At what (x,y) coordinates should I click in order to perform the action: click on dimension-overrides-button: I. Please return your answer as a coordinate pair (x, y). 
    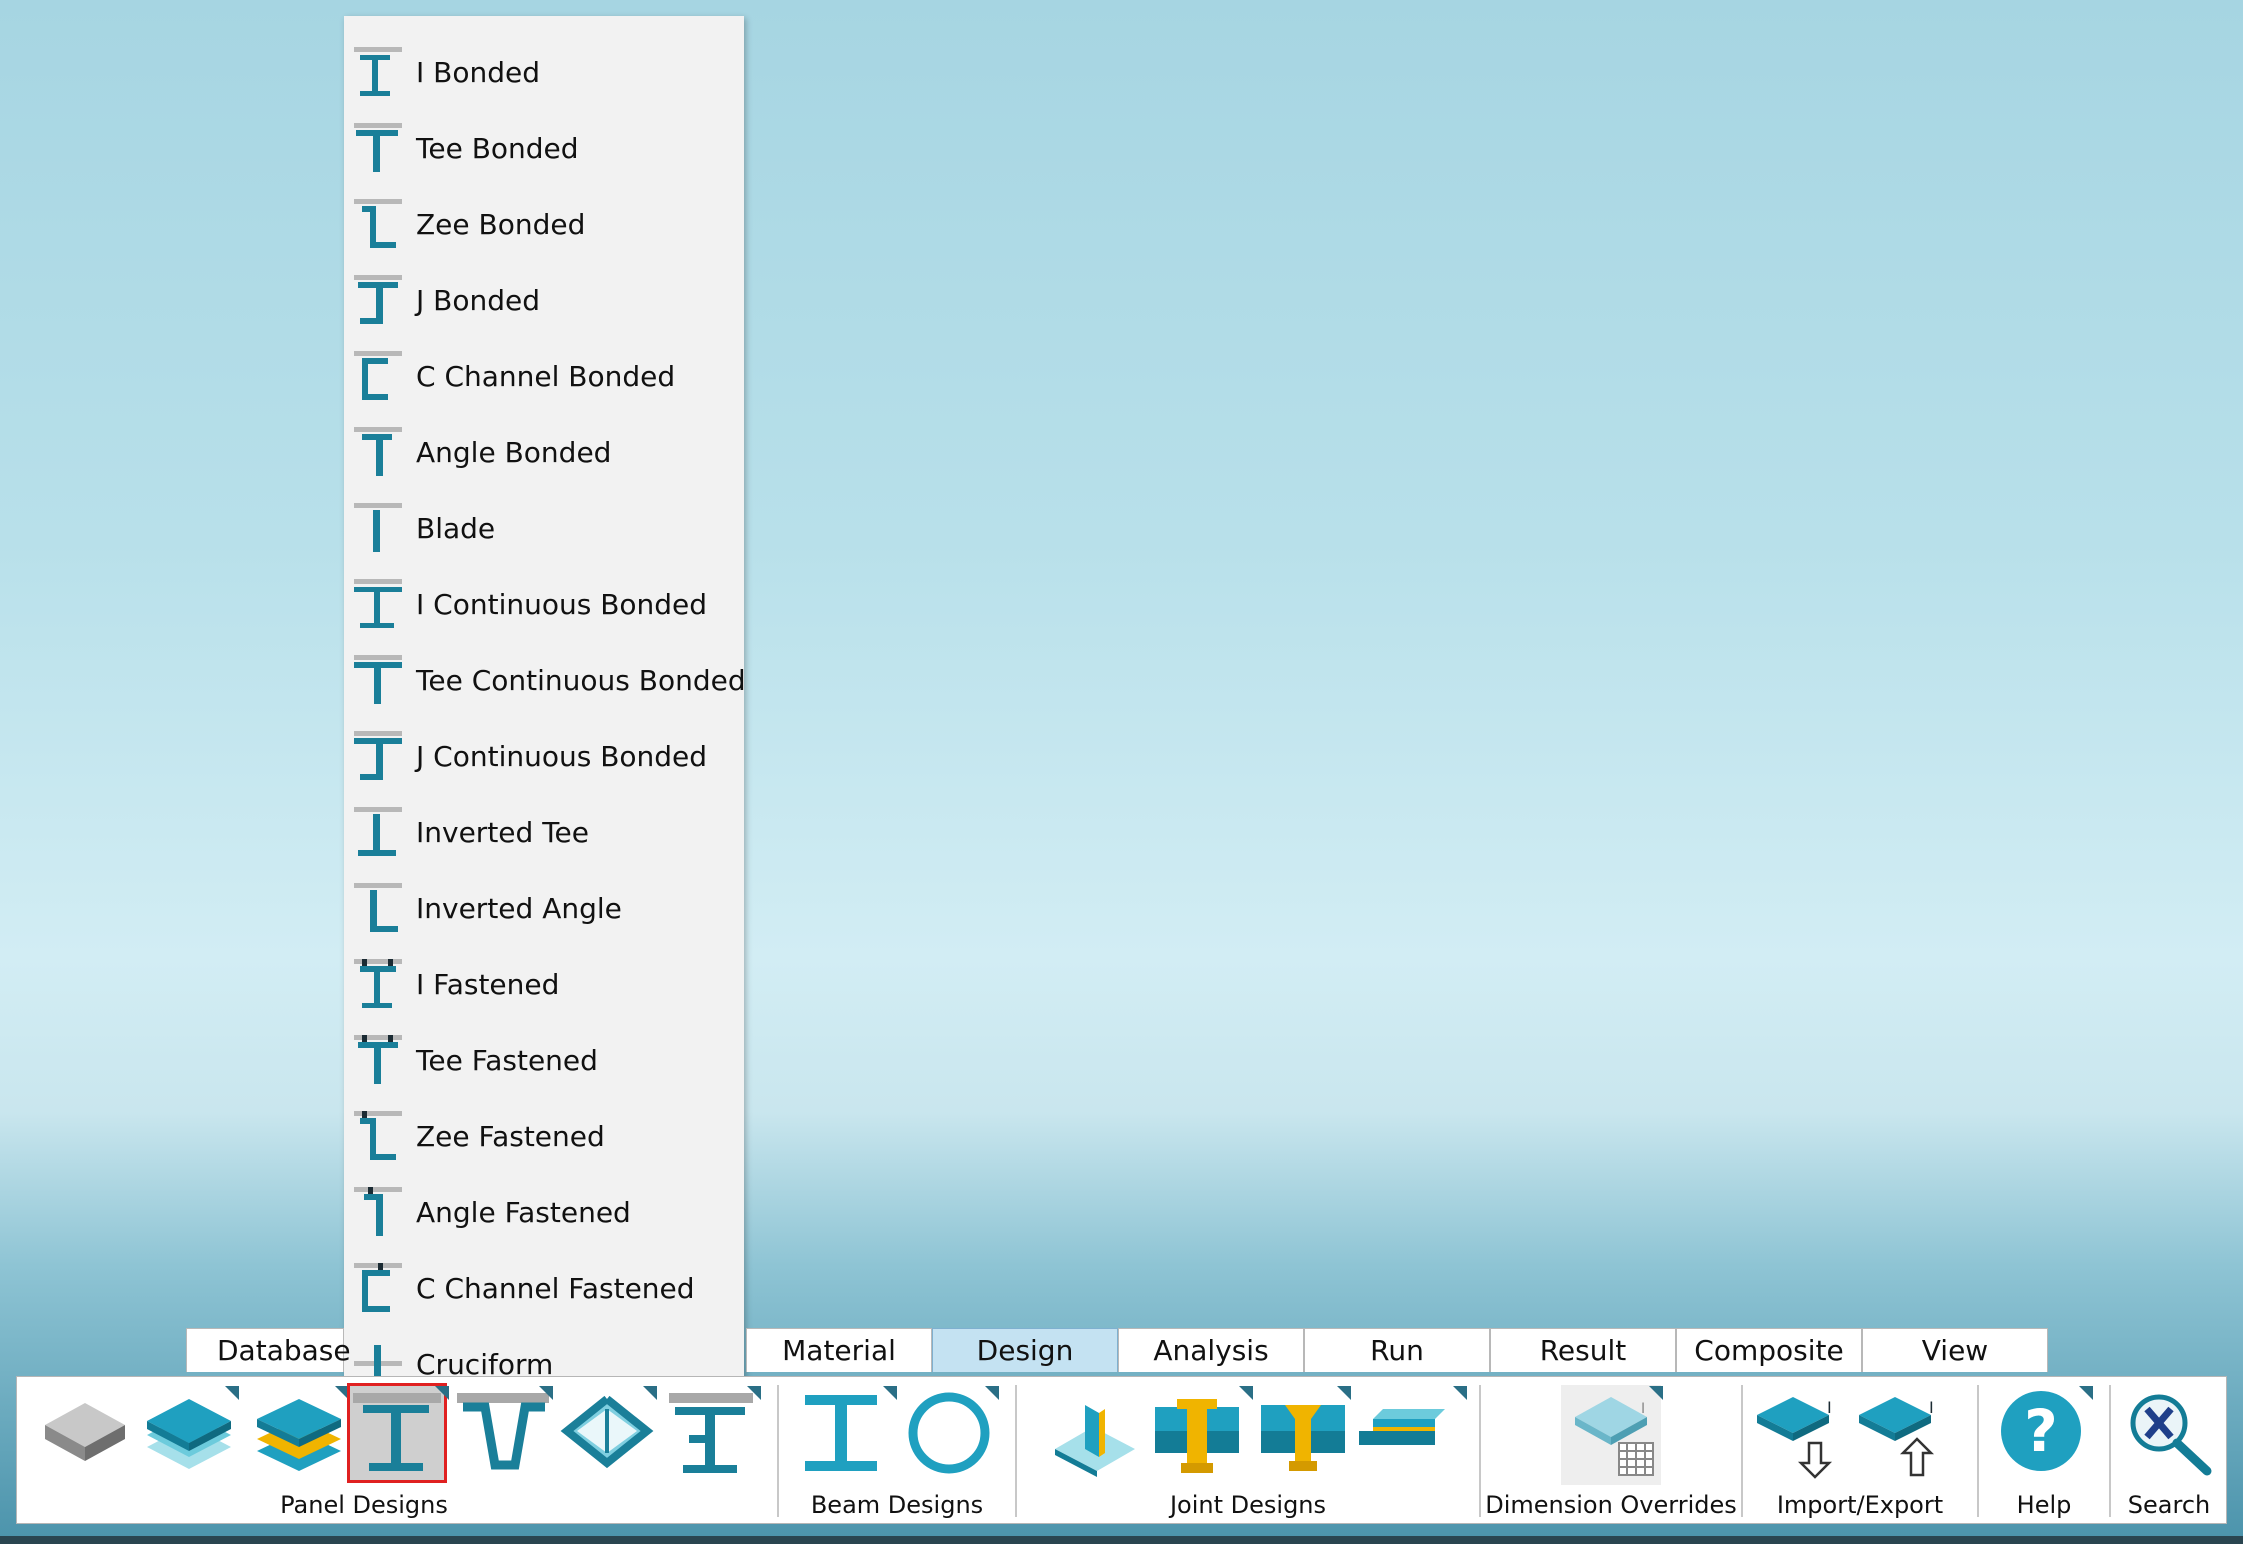
    Looking at the image, I should click on (1611, 1435).